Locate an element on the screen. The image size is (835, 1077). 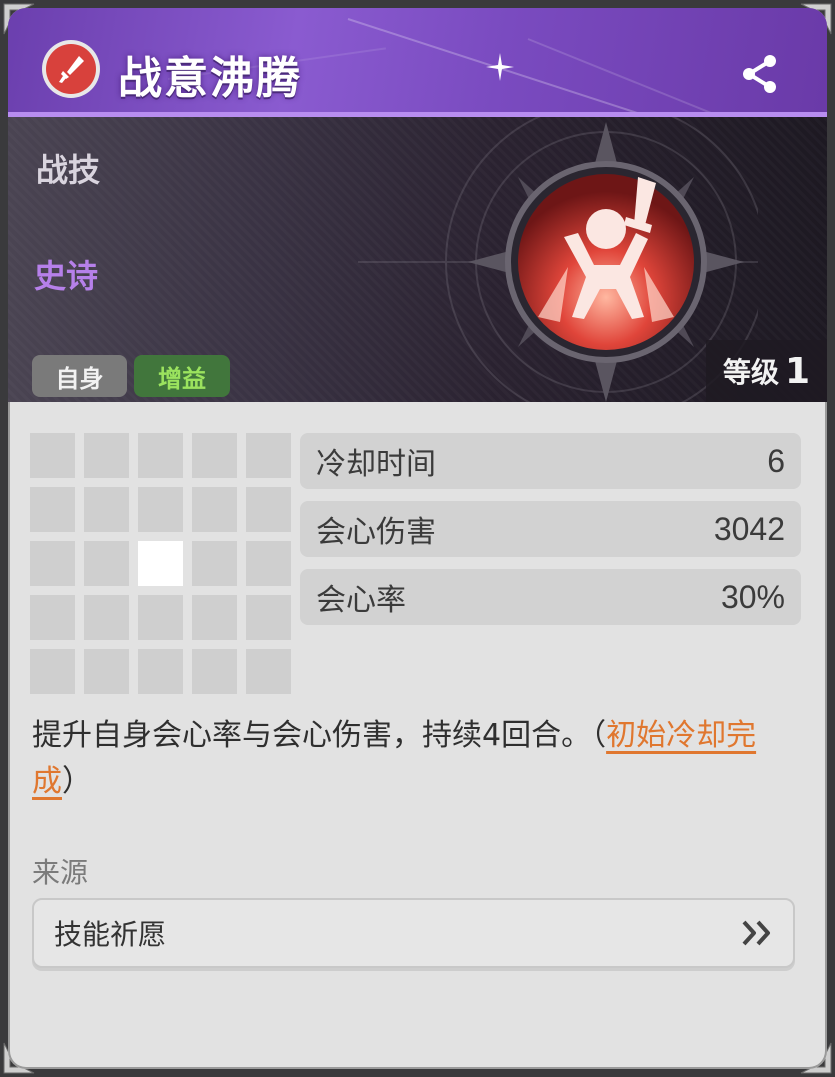
tag-self: 自身 is located at coordinates (79, 376).